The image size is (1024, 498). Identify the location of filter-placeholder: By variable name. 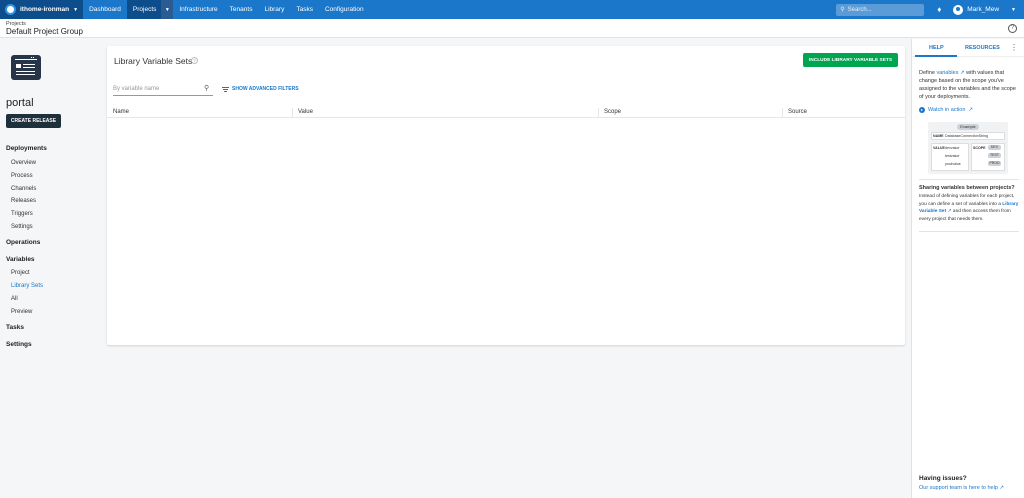
(136, 89).